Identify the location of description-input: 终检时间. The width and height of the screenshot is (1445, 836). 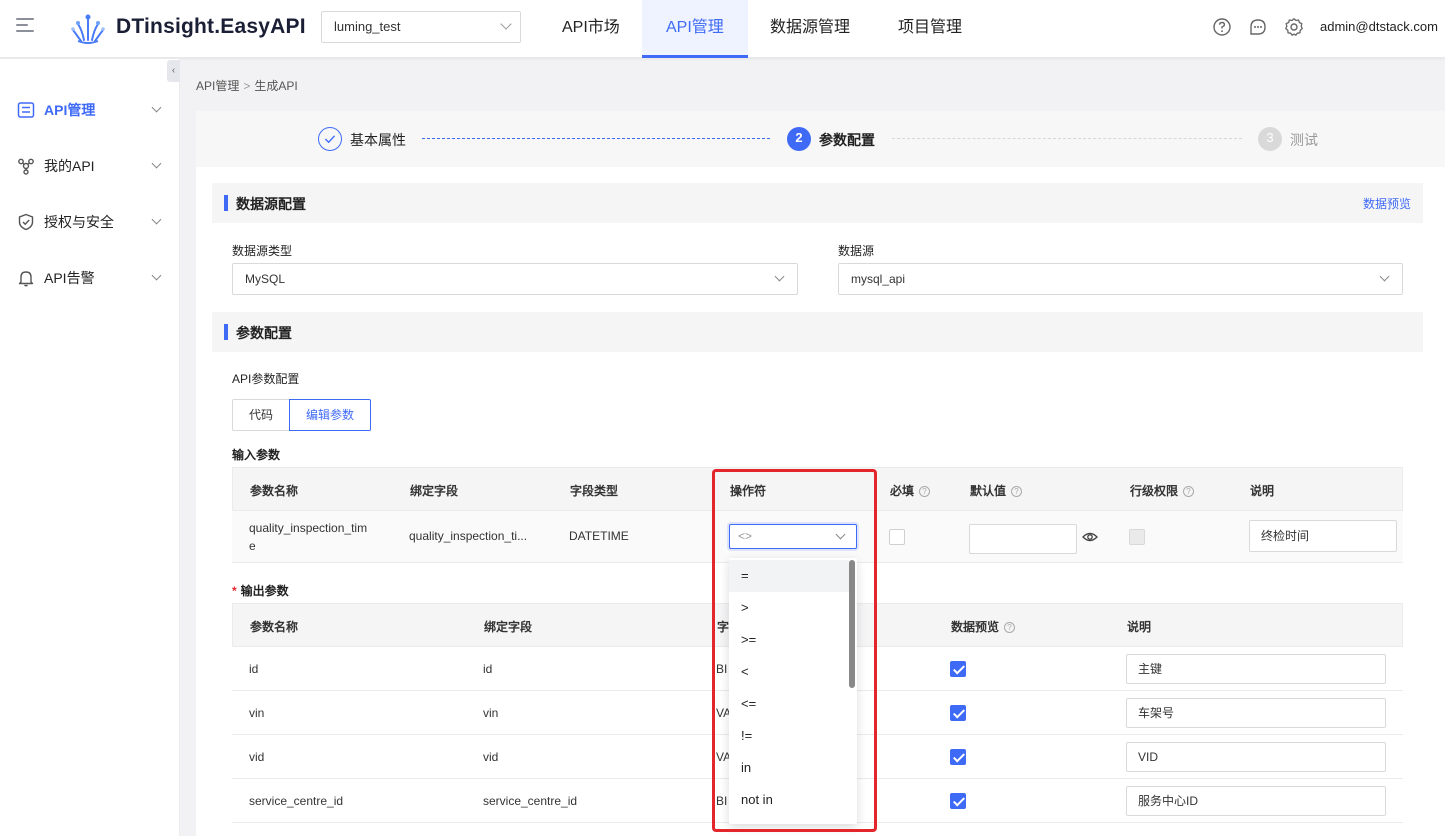
(1323, 536).